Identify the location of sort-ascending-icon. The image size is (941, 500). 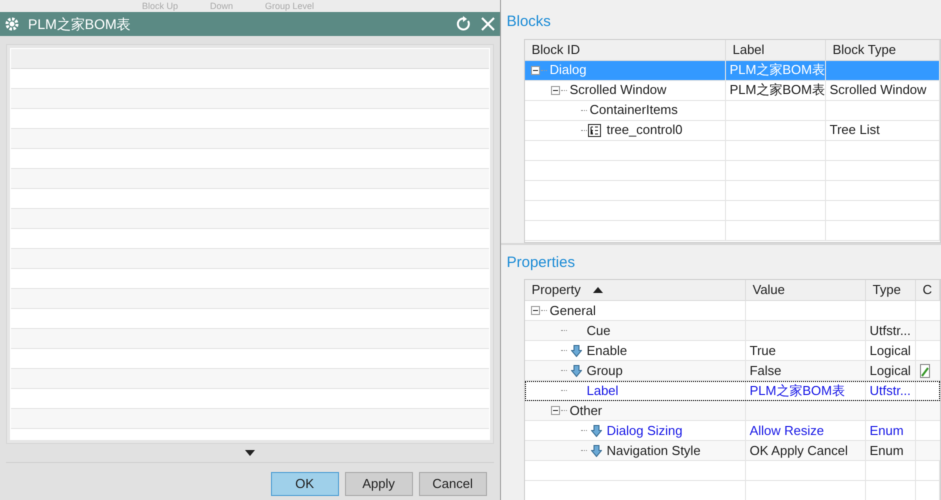
(597, 290).